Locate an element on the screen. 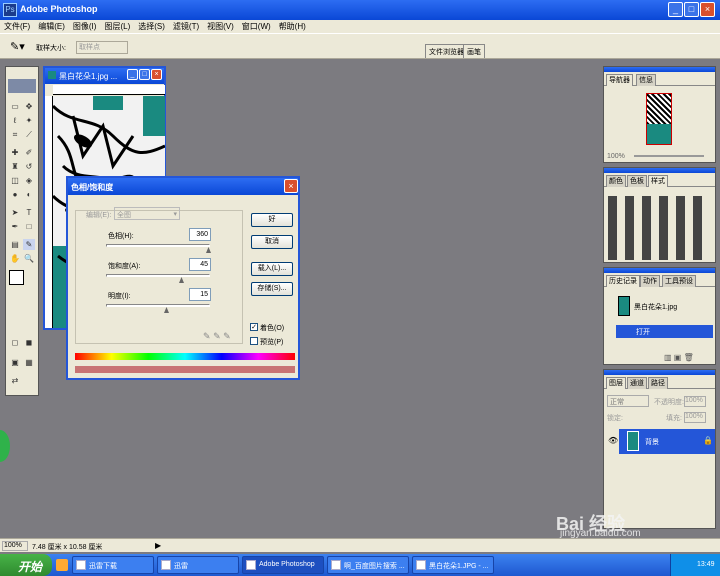  ok-button: 好 is located at coordinates (272, 220).